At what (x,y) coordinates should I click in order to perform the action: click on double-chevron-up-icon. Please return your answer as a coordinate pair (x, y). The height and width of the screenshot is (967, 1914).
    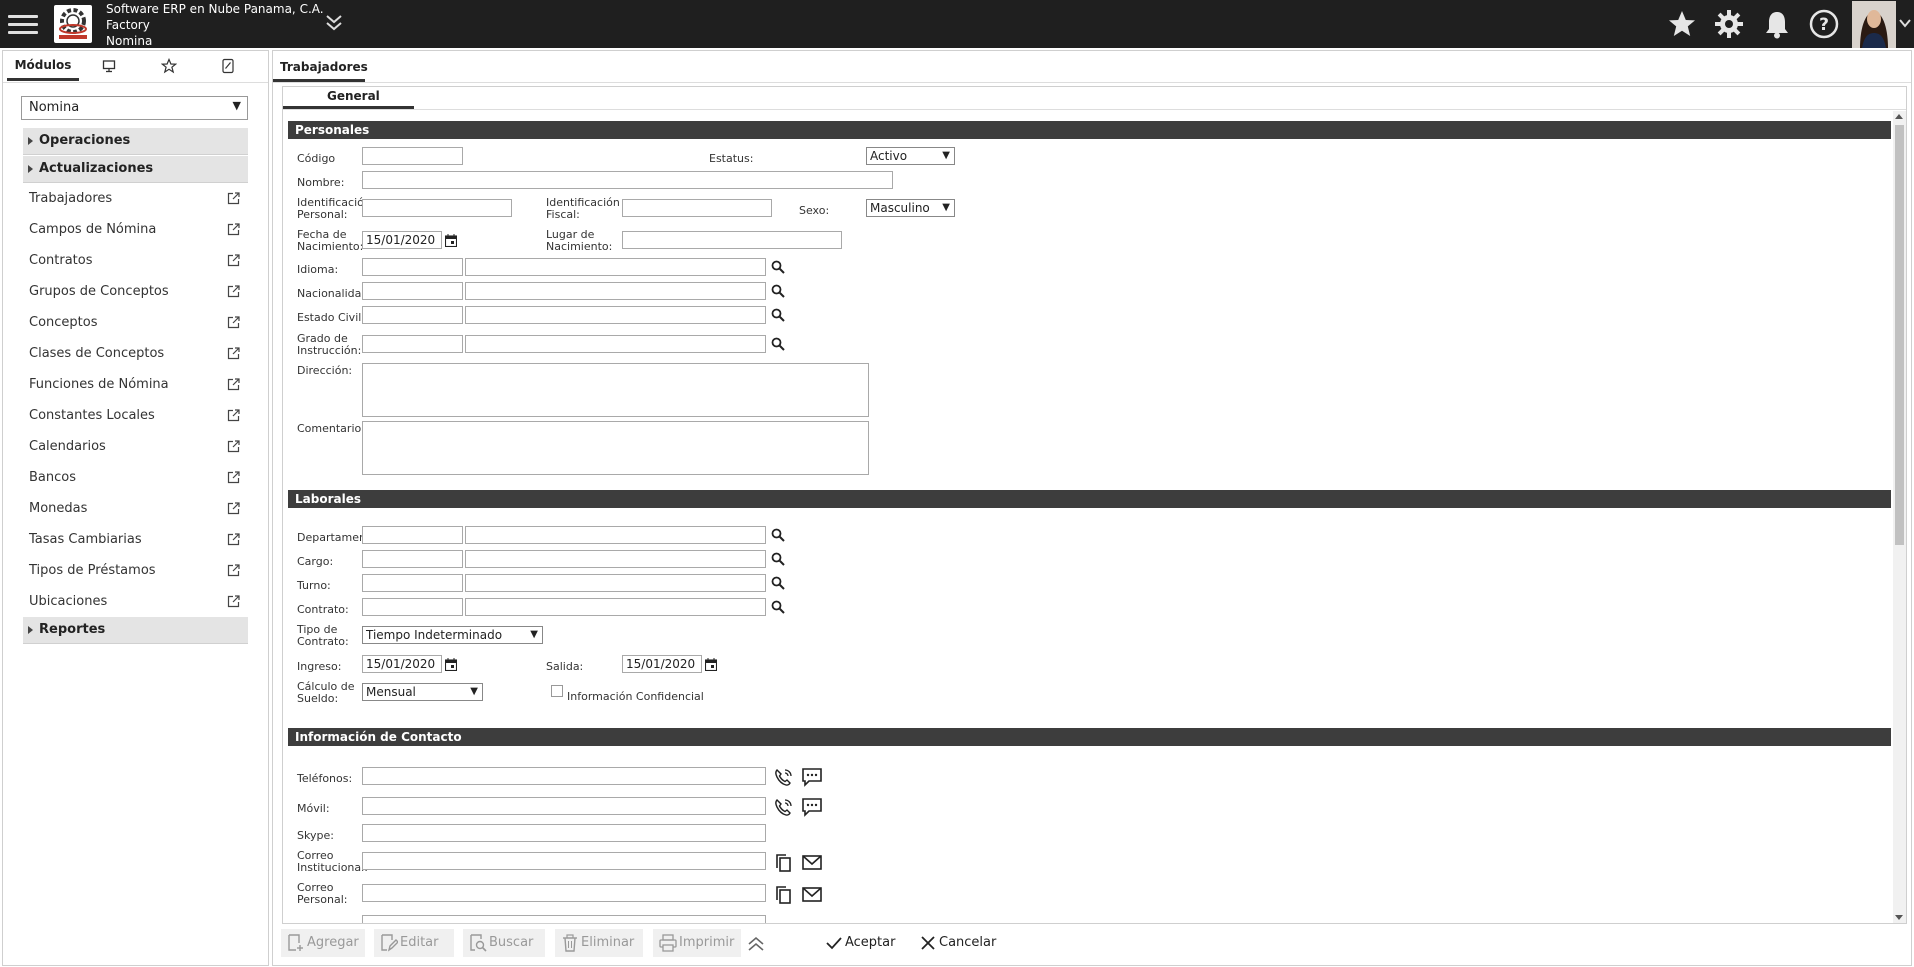
    Looking at the image, I should click on (756, 944).